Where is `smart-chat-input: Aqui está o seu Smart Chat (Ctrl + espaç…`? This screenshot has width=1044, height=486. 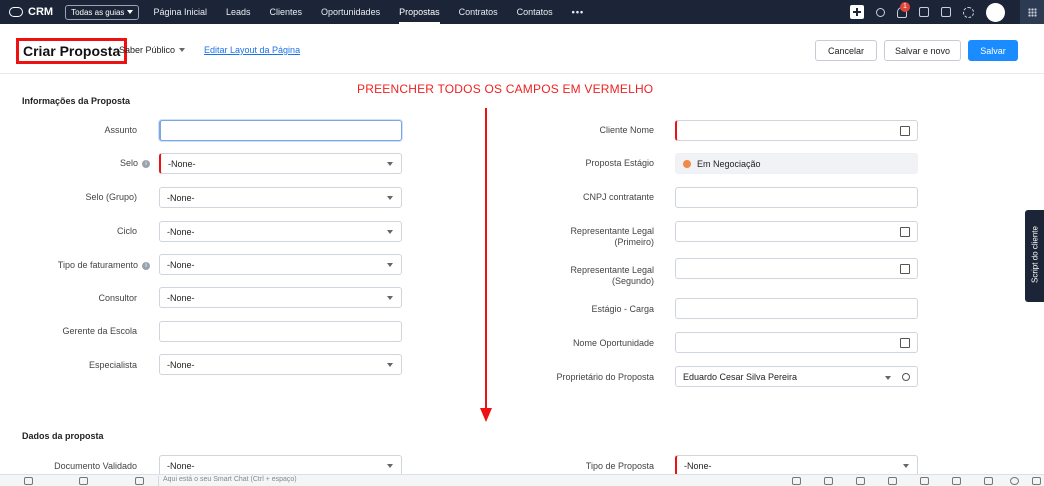 smart-chat-input: Aqui está o seu Smart Chat (Ctrl + espaç… is located at coordinates (230, 479).